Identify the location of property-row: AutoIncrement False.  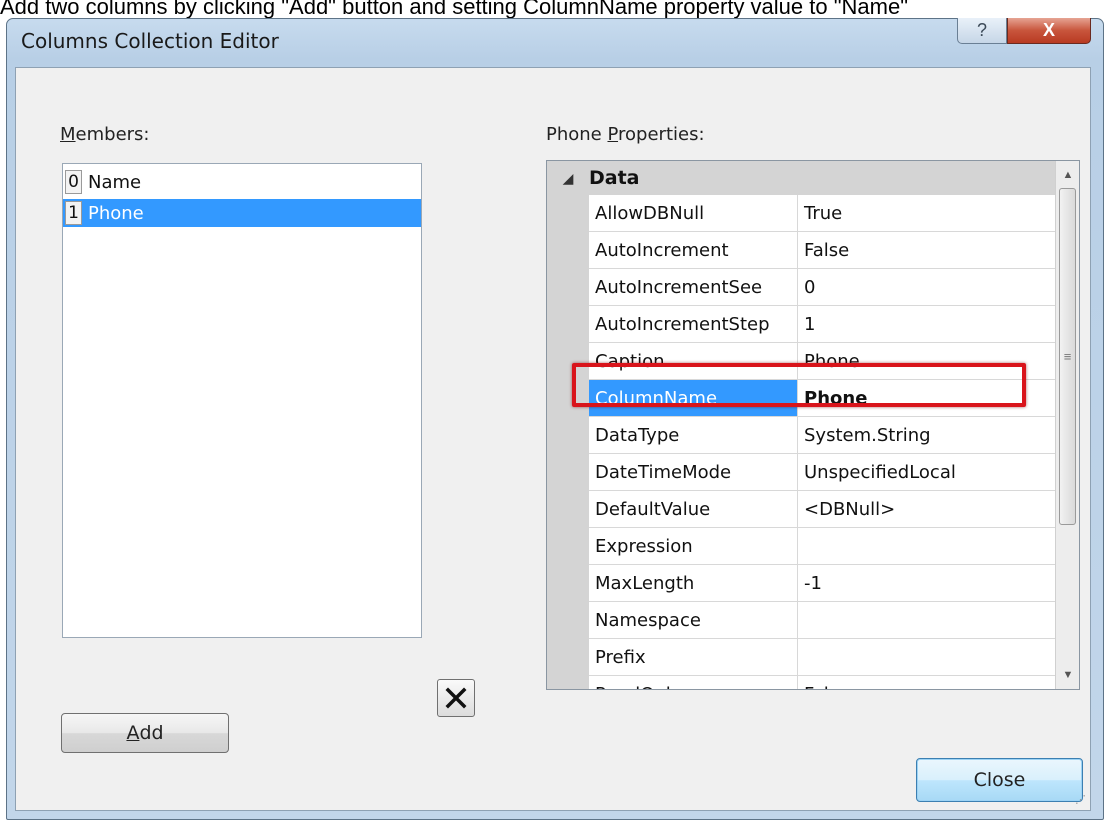
(822, 250).